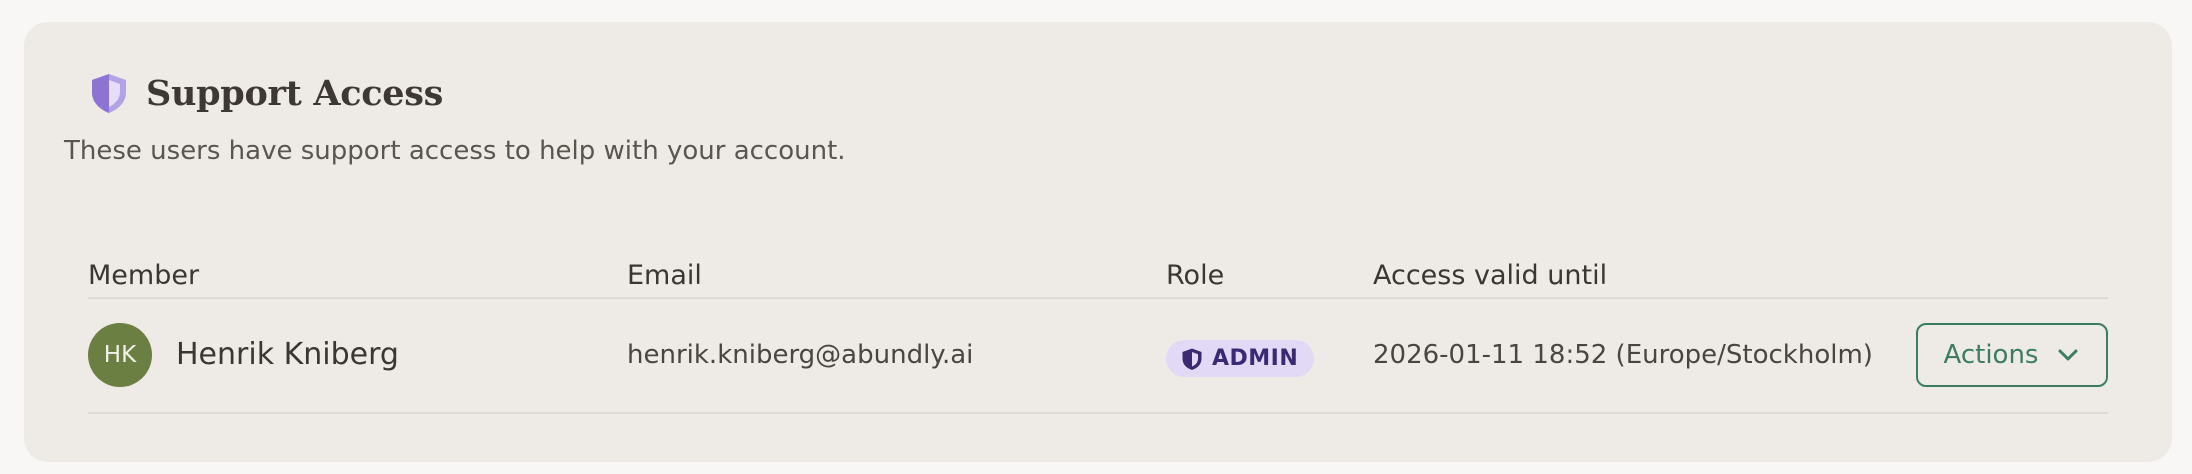  I want to click on actions-button: Actions, so click(2012, 355).